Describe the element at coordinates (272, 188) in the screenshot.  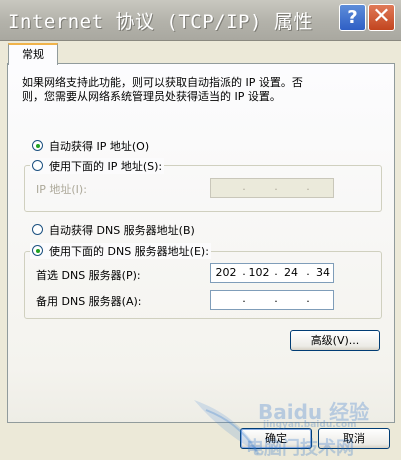
I see `ip-address-field: . . .` at that location.